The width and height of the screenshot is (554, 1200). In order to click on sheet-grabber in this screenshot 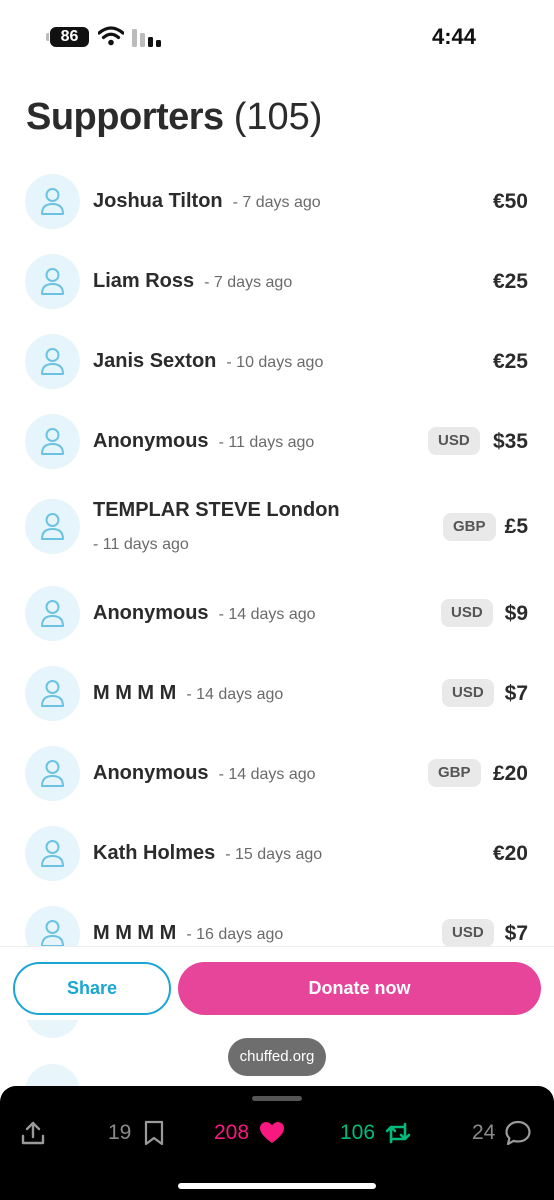, I will do `click(277, 1098)`.